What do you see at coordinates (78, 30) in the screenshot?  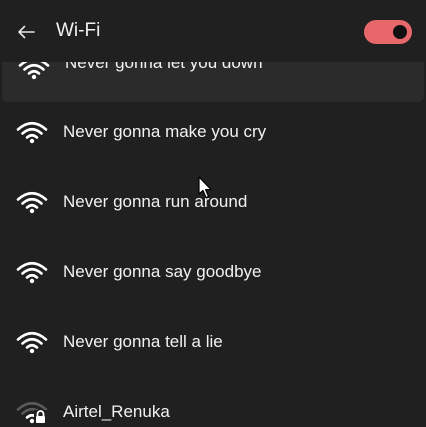 I see `page-title: Wi-Fi` at bounding box center [78, 30].